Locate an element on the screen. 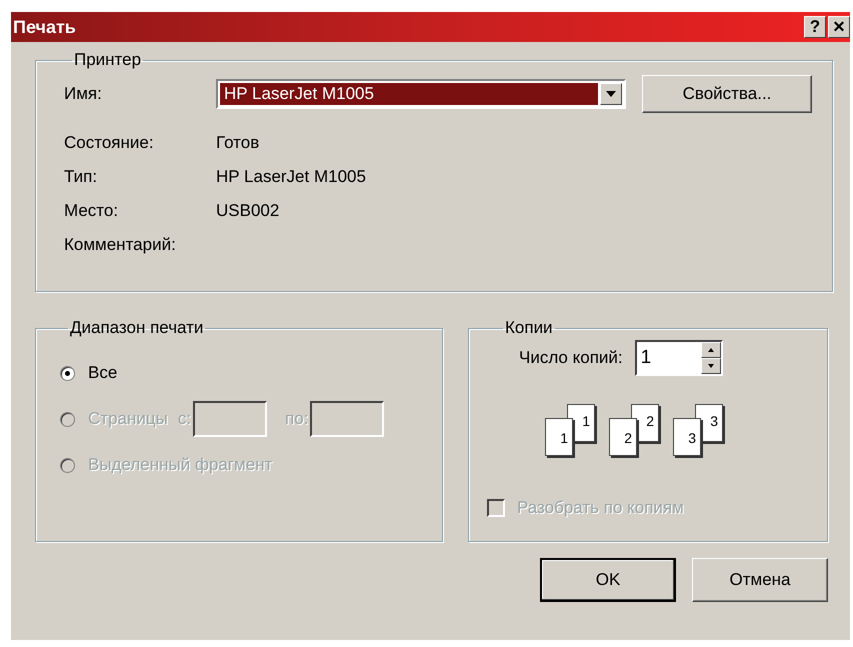 Image resolution: width=853 pixels, height=647 pixels. page-sheet: 3 is located at coordinates (687, 437).